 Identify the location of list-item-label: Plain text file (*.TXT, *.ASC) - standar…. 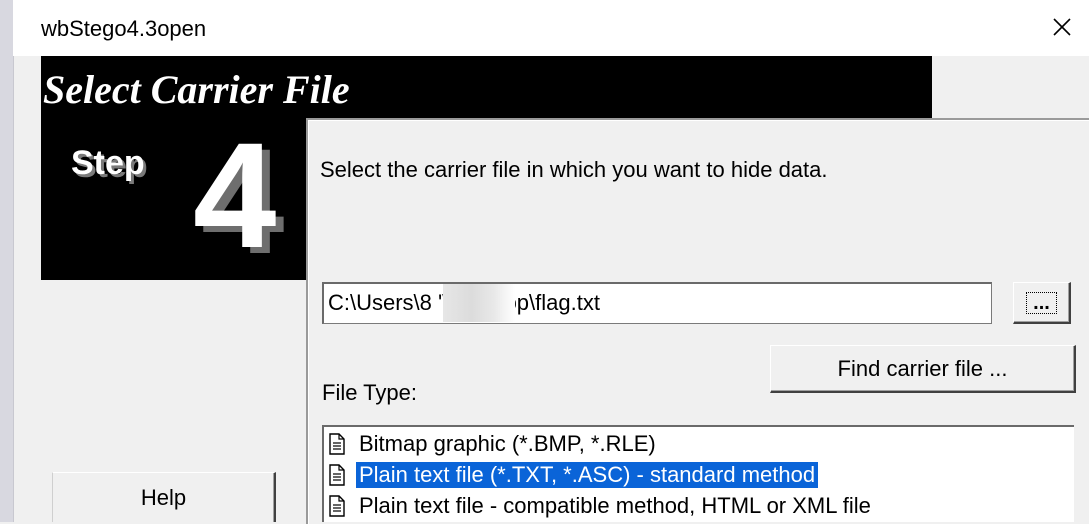
(587, 475).